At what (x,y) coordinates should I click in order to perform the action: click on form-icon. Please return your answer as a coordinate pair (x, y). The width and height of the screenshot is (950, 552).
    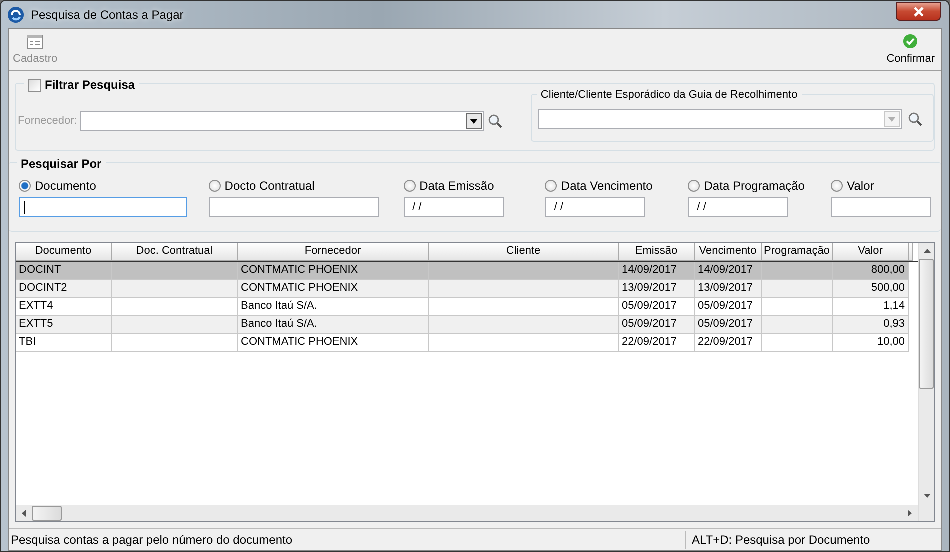
    Looking at the image, I should click on (35, 41).